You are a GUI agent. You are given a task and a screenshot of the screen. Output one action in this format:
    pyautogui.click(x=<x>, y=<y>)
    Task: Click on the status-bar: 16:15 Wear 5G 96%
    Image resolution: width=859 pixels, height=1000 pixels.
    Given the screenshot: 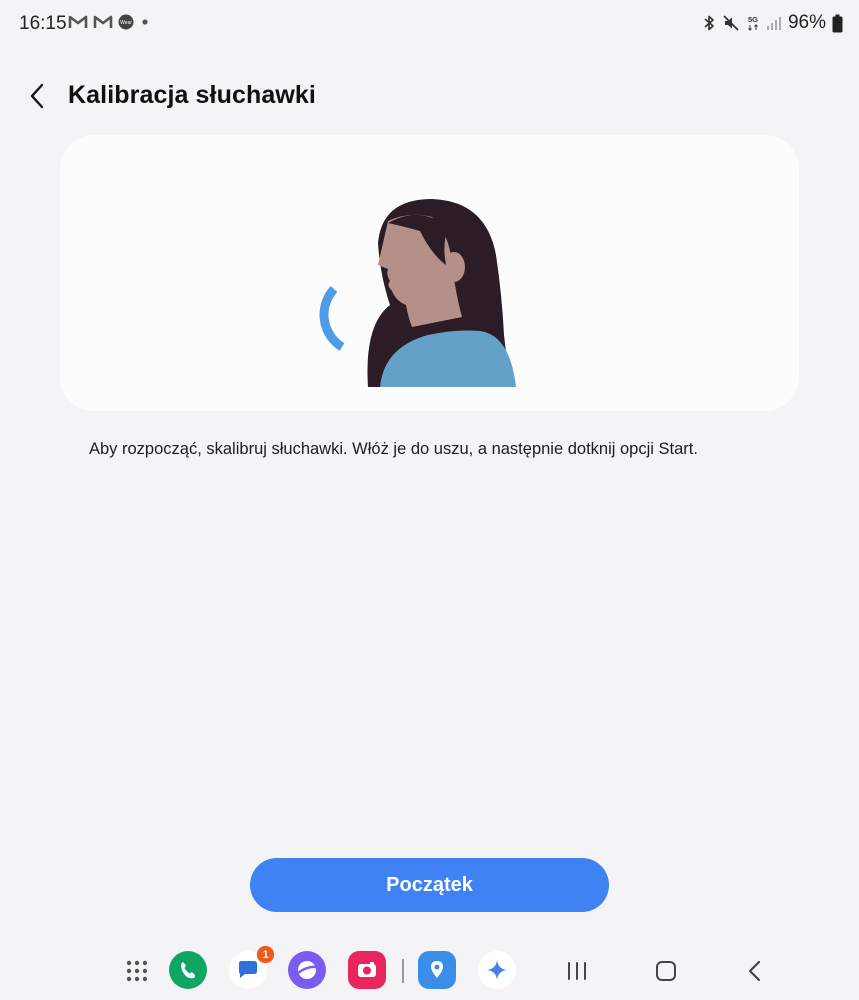 What is the action you would take?
    pyautogui.click(x=429, y=25)
    